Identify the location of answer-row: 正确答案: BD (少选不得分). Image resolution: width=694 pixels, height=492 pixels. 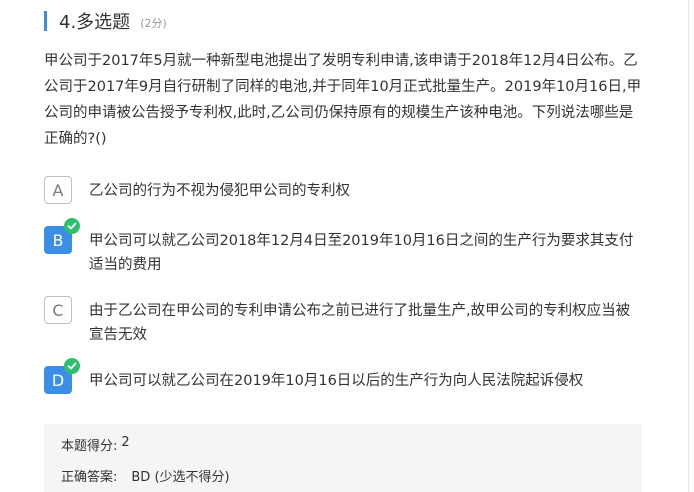
(145, 475).